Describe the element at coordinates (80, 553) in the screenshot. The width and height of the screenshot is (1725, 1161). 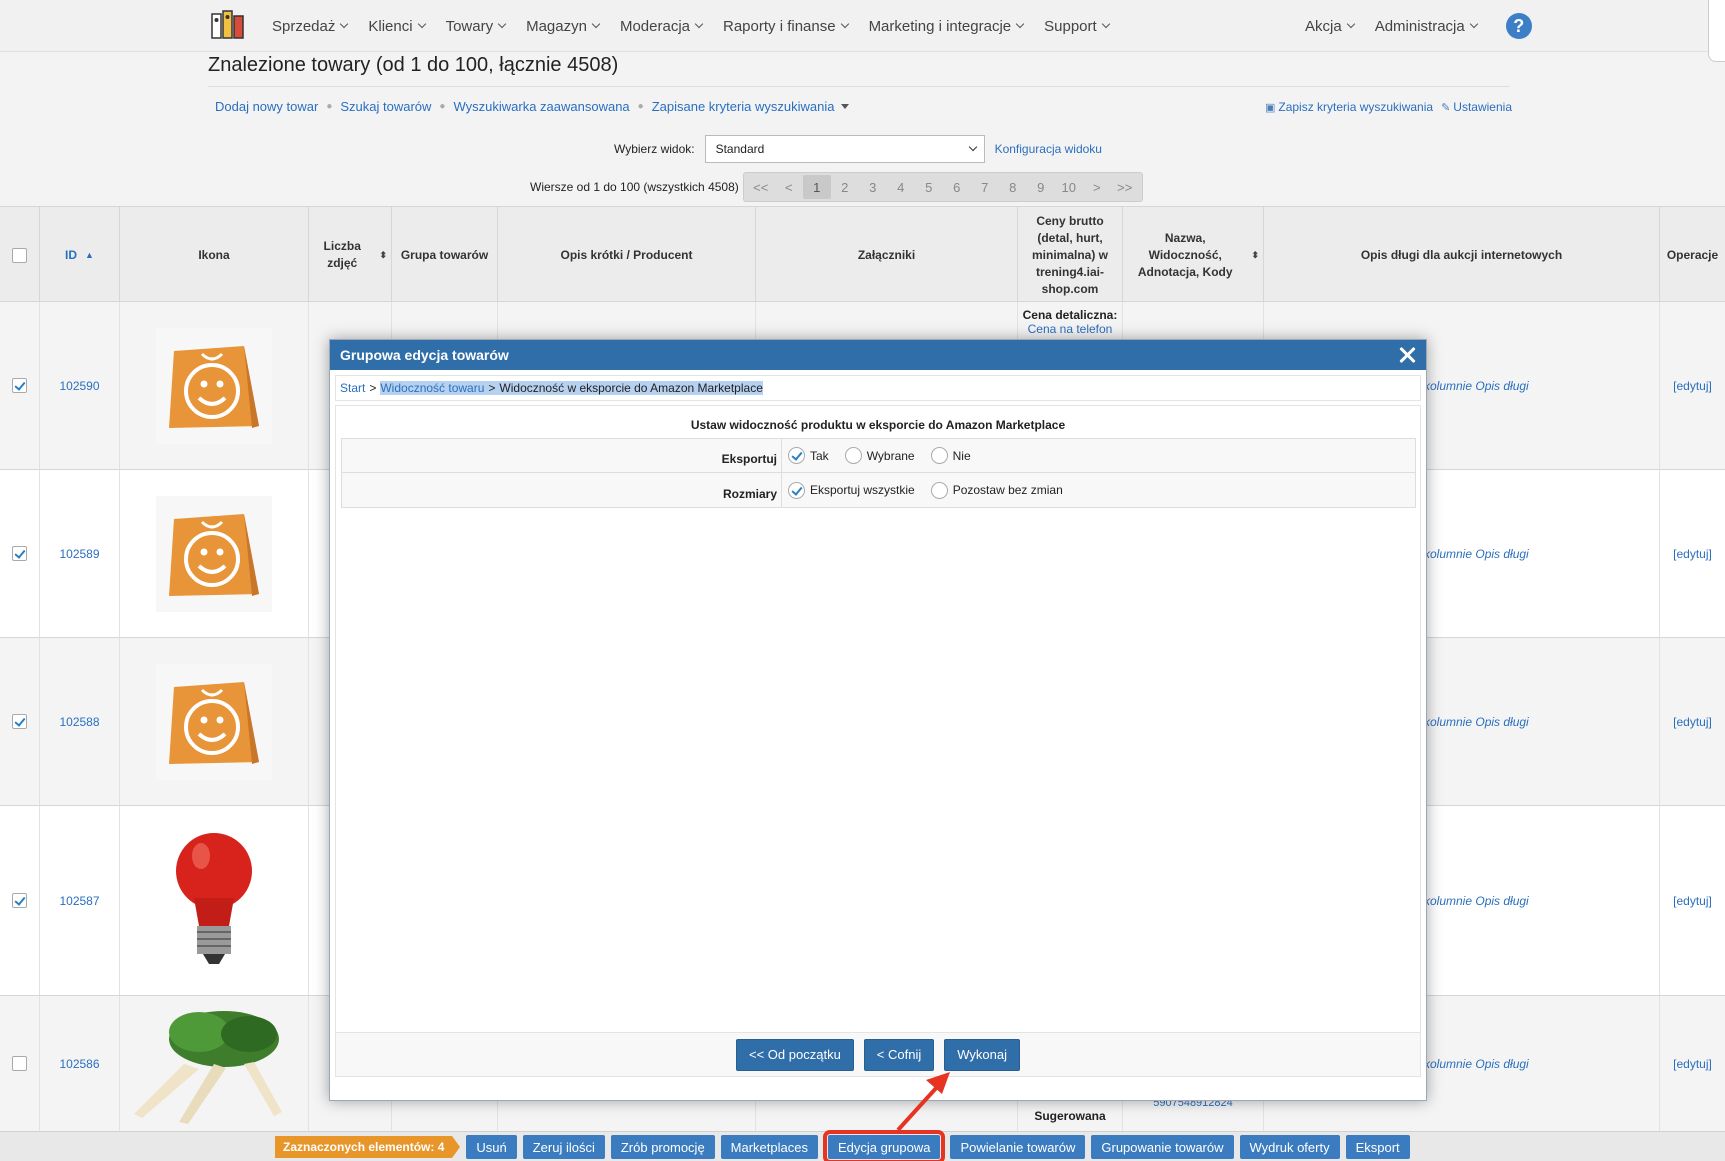
I see `row-id: 102589` at that location.